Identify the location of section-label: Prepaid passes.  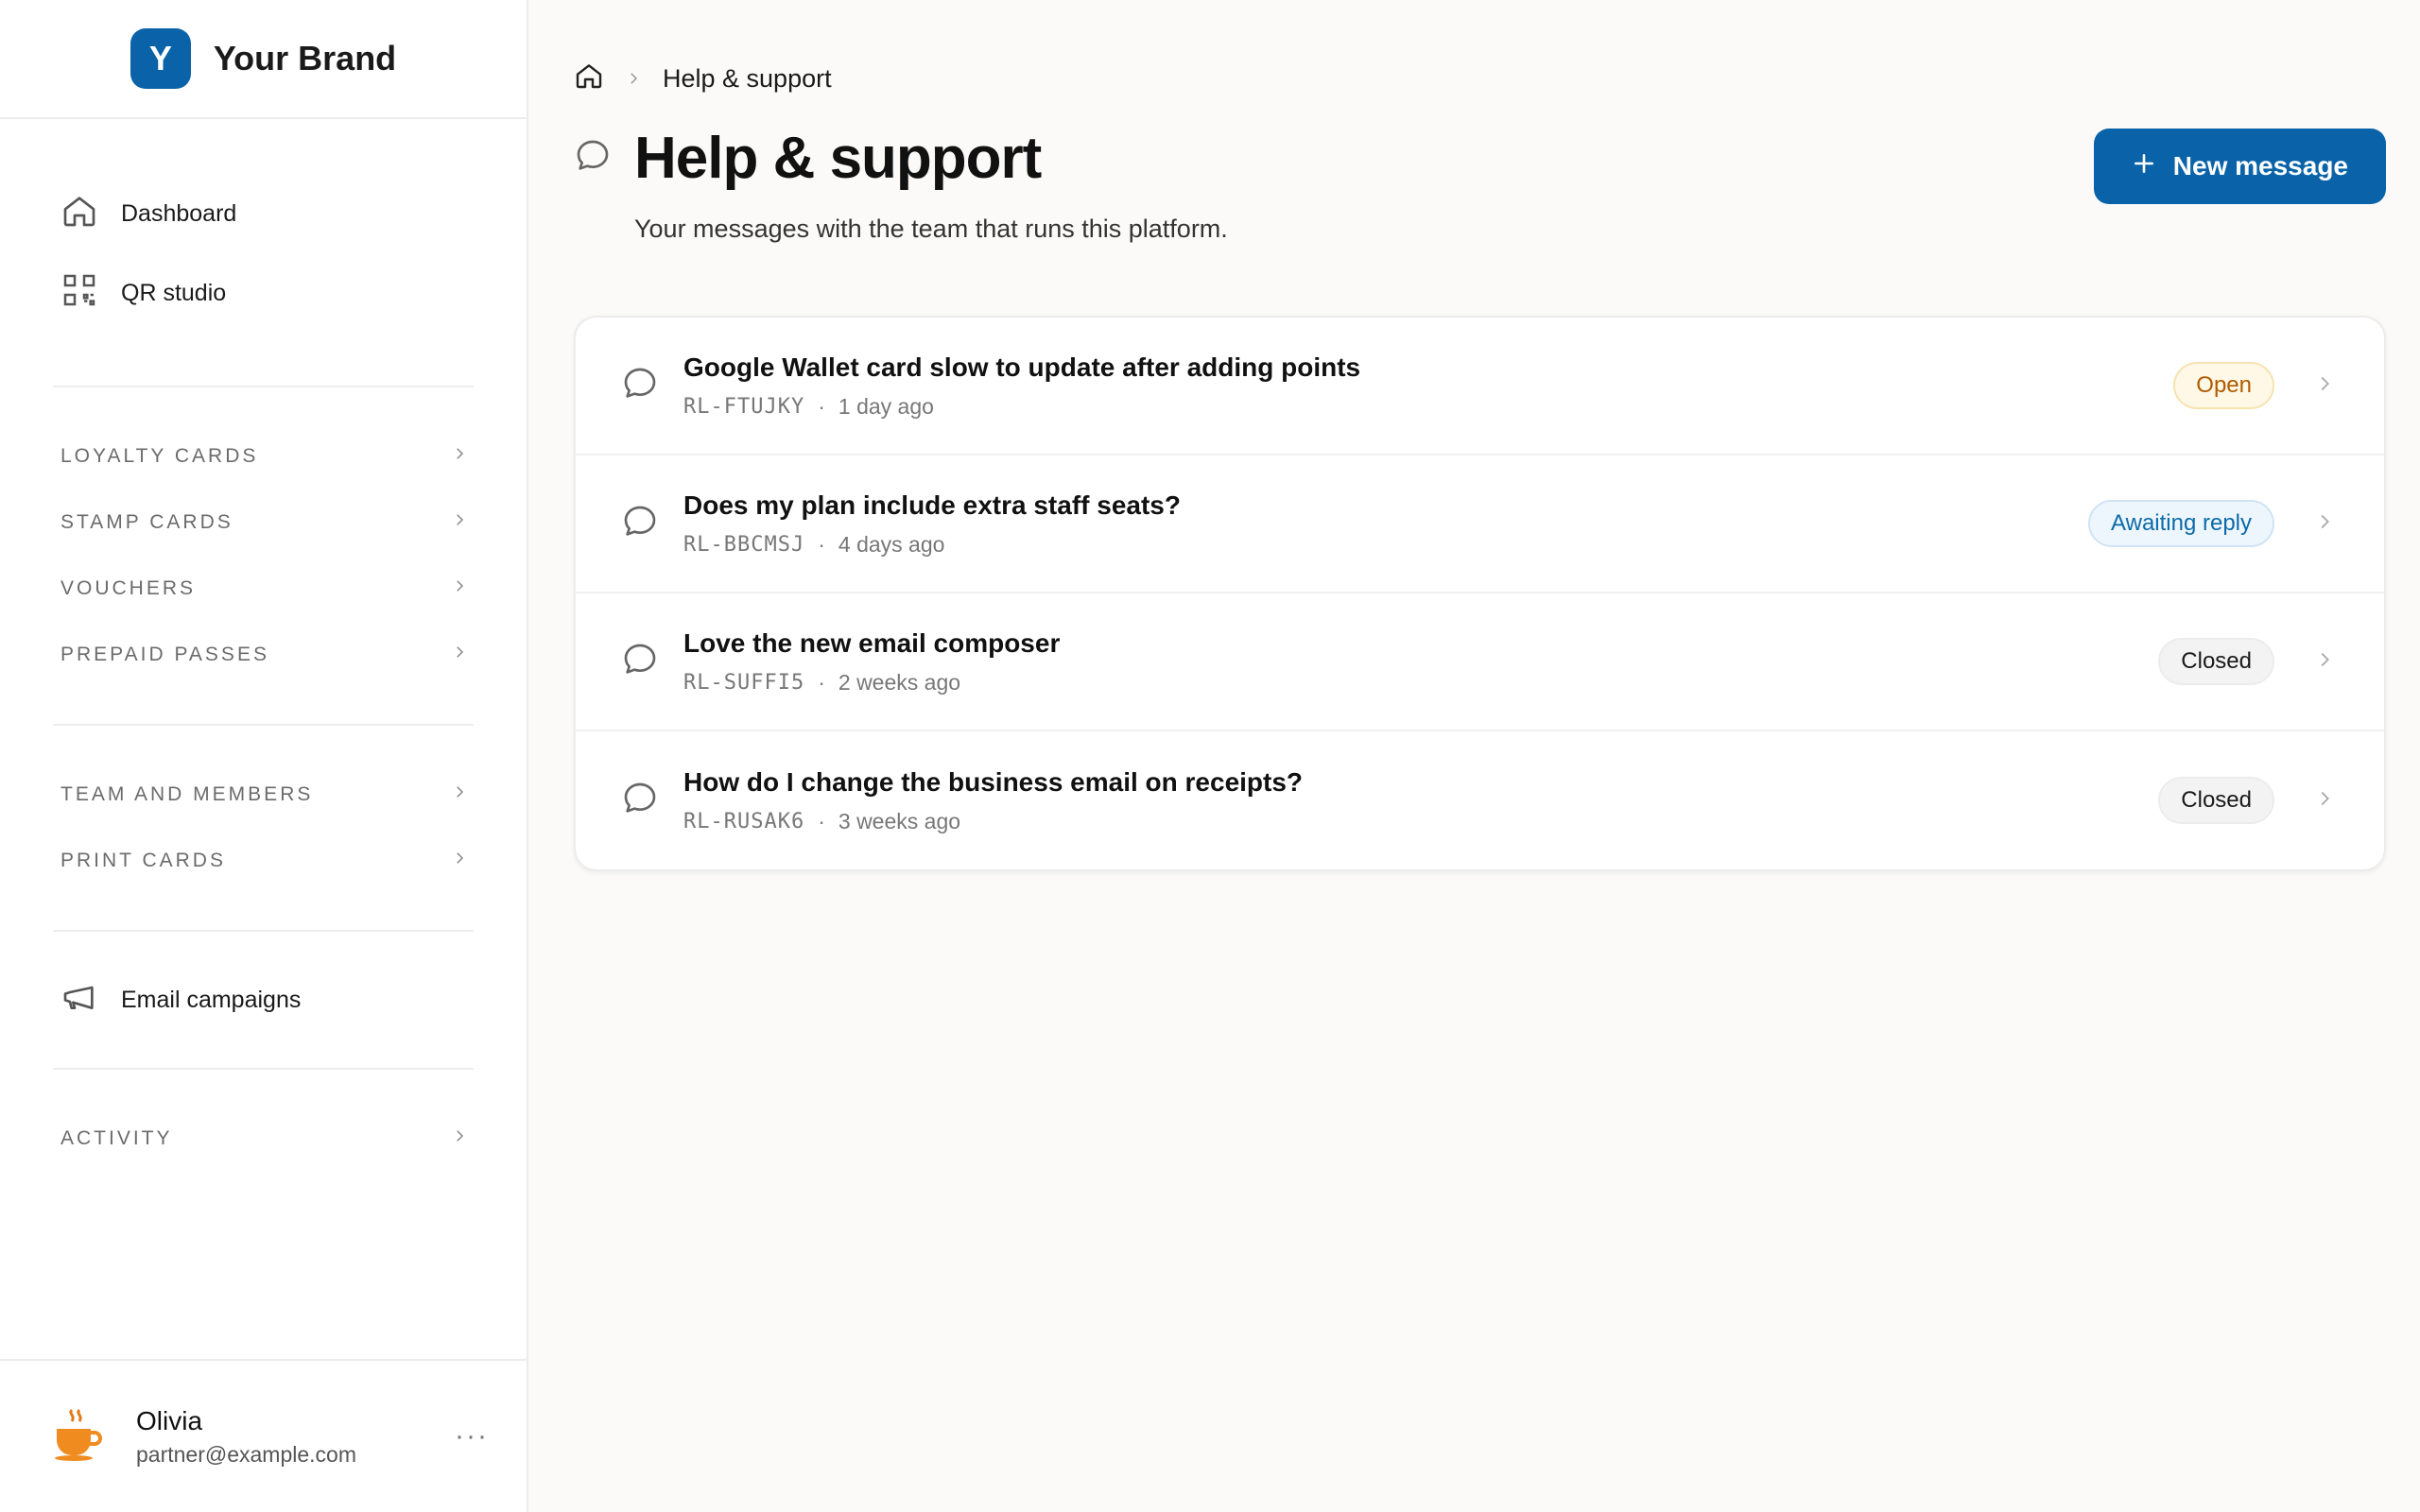
(164, 654).